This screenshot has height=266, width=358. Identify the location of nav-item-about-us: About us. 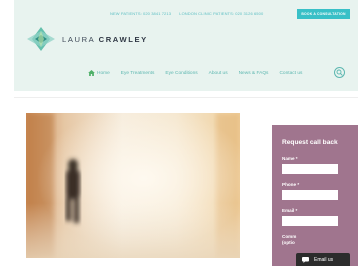
(218, 73).